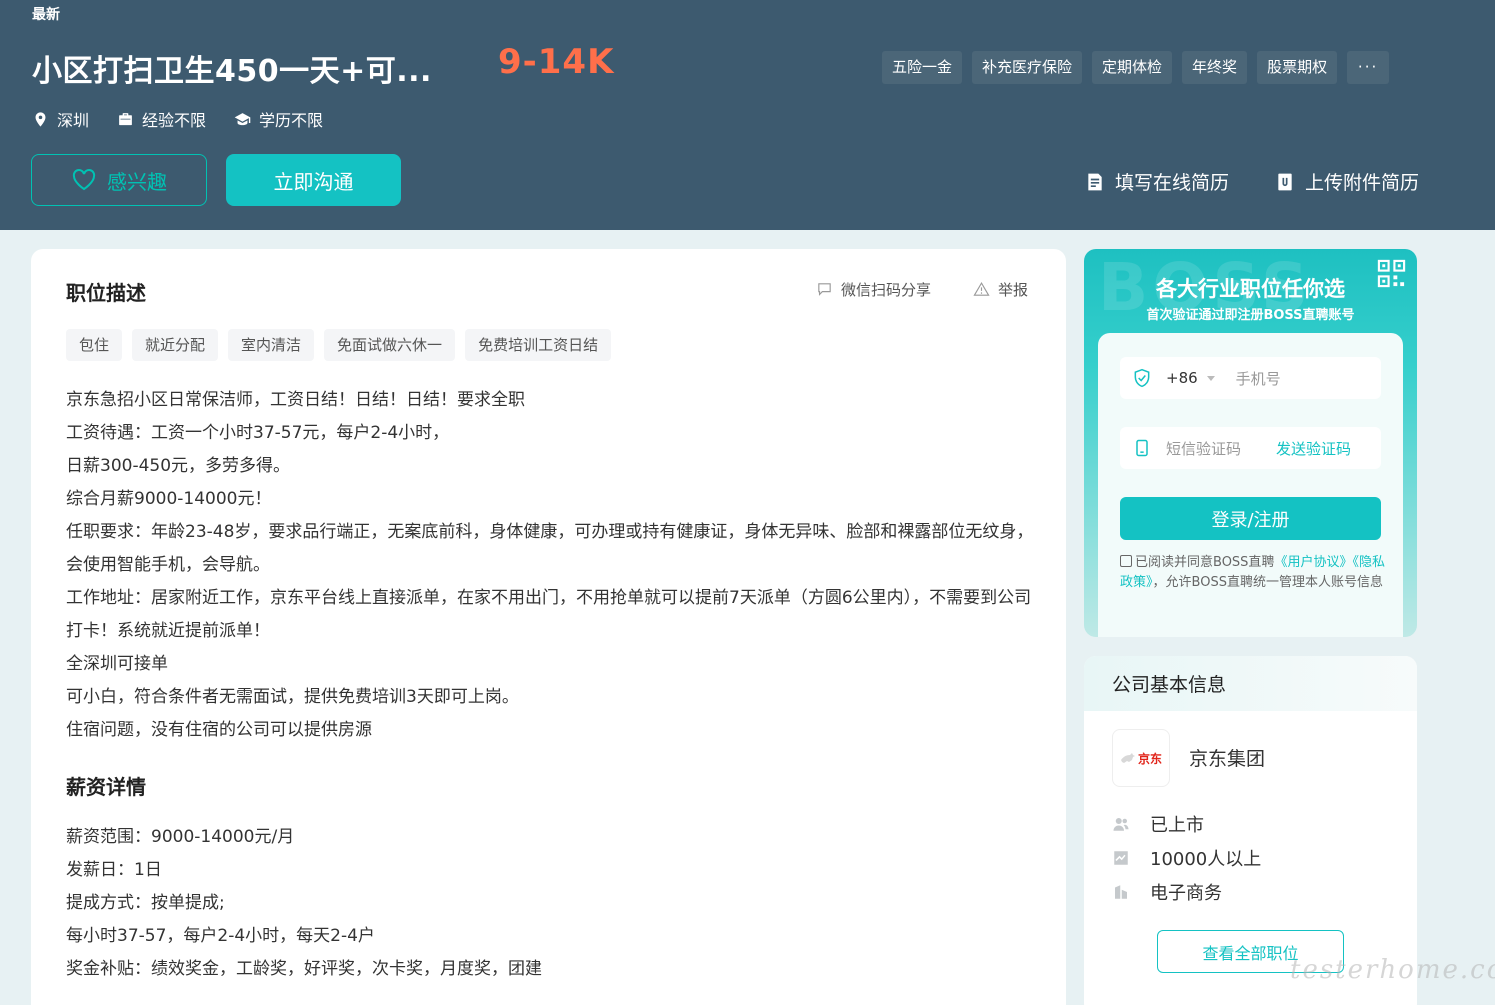  I want to click on description-line: 京东急招小区日常保洁师，工资日结！日结！日结！要求全职, so click(295, 400).